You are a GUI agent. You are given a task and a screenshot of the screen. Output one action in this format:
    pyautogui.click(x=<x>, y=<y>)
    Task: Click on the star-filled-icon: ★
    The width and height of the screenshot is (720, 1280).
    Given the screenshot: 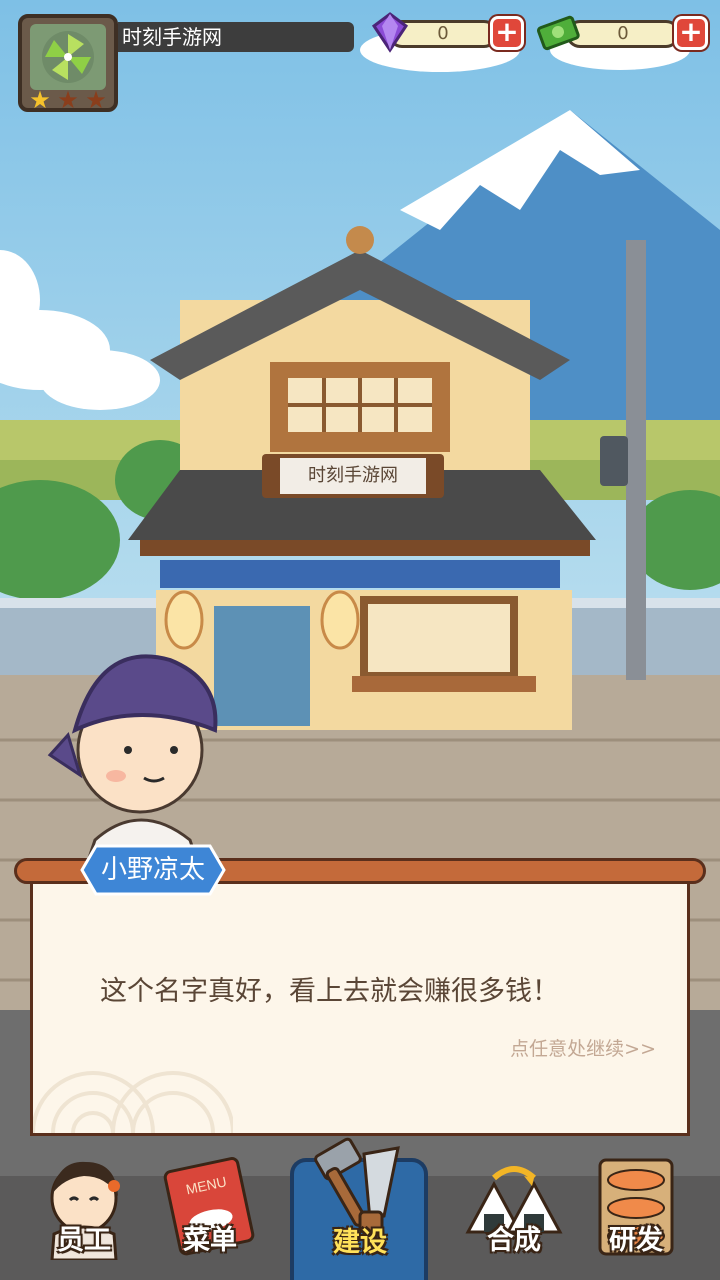 What is the action you would take?
    pyautogui.click(x=40, y=100)
    